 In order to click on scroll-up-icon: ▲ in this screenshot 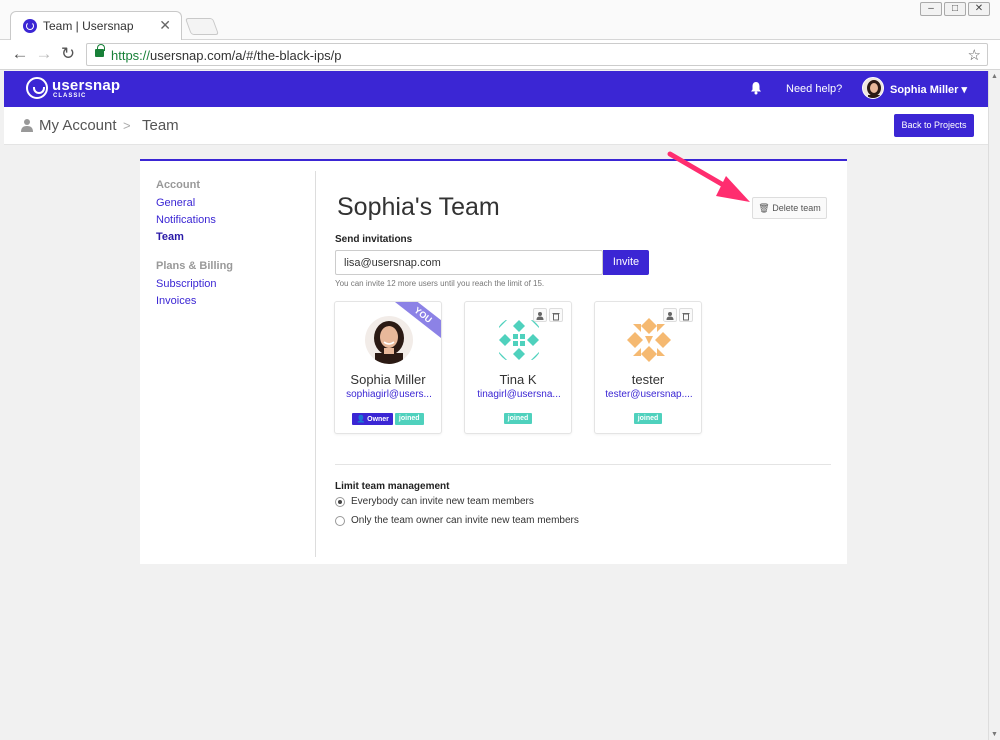, I will do `click(994, 76)`.